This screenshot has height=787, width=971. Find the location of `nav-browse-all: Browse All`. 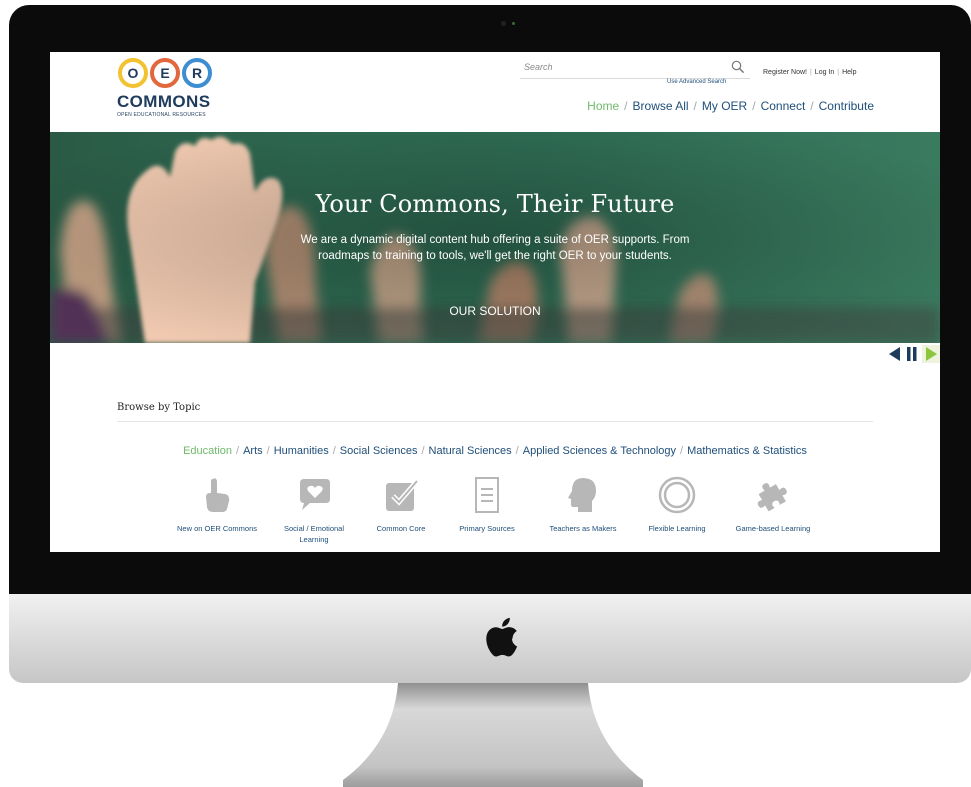

nav-browse-all: Browse All is located at coordinates (661, 106).